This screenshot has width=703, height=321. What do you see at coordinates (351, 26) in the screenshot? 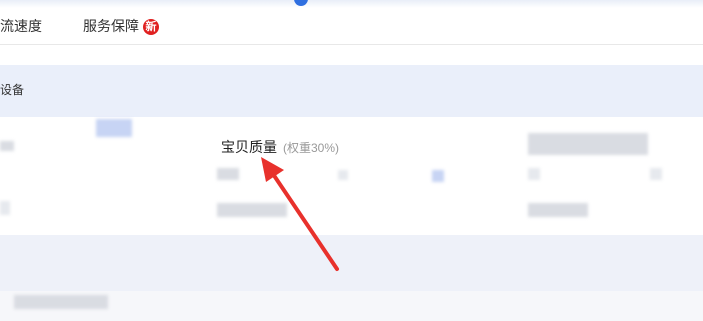
I see `tab-bar: 物流速度 服务保障新` at bounding box center [351, 26].